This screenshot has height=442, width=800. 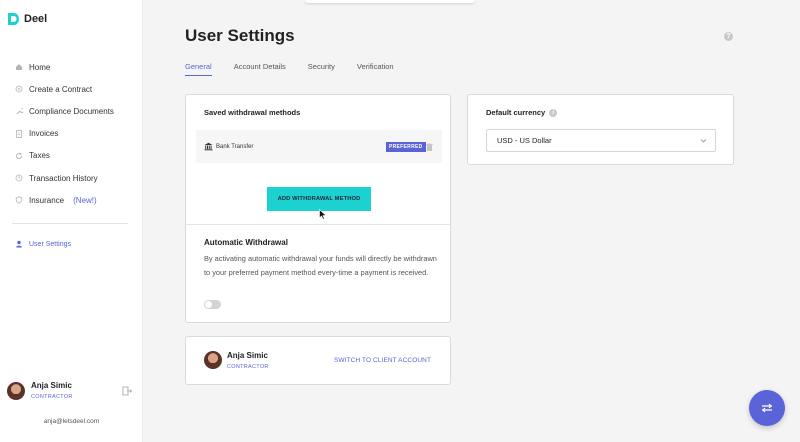 What do you see at coordinates (71, 156) in the screenshot?
I see `sidebar-item-taxes: Taxes` at bounding box center [71, 156].